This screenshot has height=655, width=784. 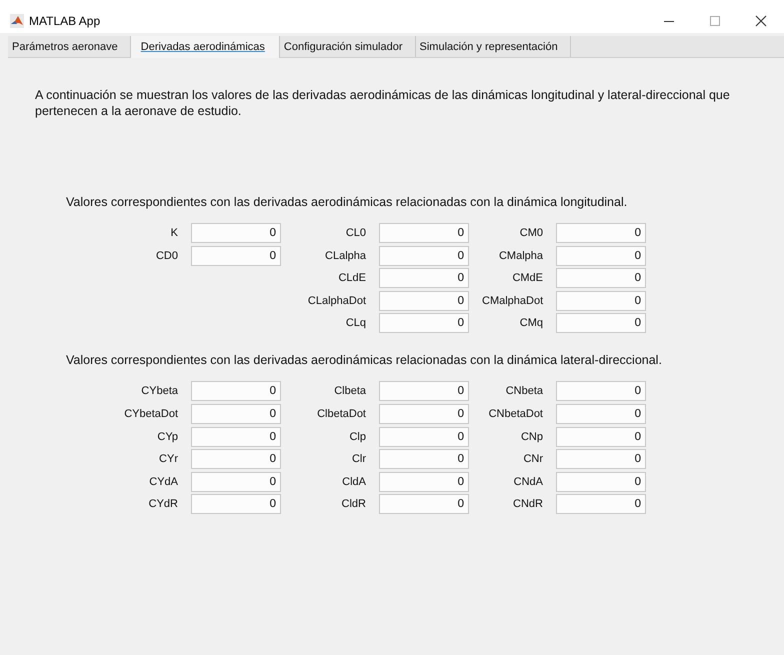 I want to click on window-title: MATLAB App, so click(x=65, y=21).